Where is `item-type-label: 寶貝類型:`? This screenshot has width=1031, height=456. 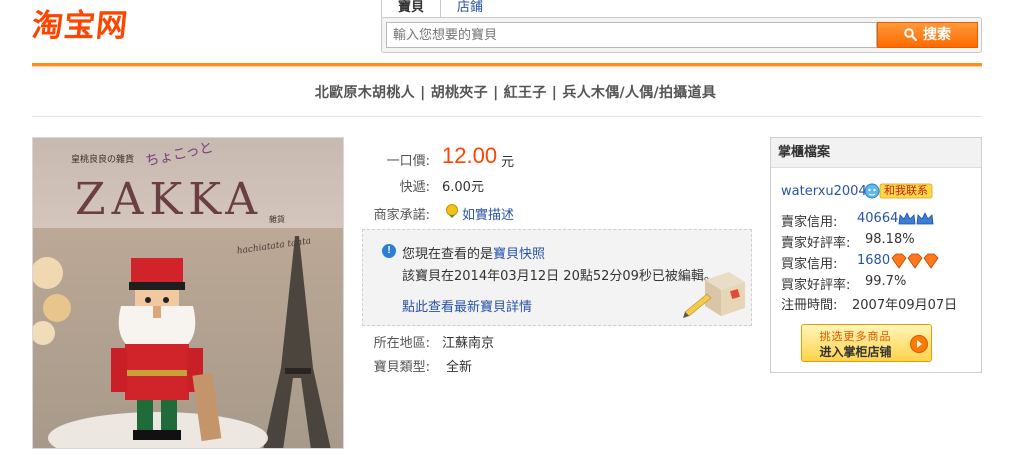
item-type-label: 寶貝類型: is located at coordinates (401, 367).